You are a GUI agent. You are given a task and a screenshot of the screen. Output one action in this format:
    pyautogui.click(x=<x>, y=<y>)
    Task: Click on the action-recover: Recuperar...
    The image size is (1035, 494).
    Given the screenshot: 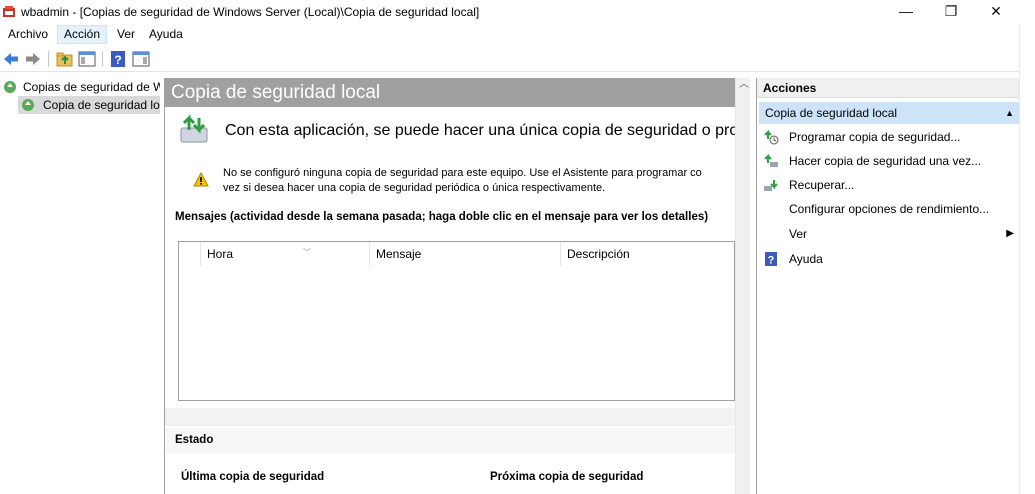 What is the action you would take?
    pyautogui.click(x=888, y=185)
    